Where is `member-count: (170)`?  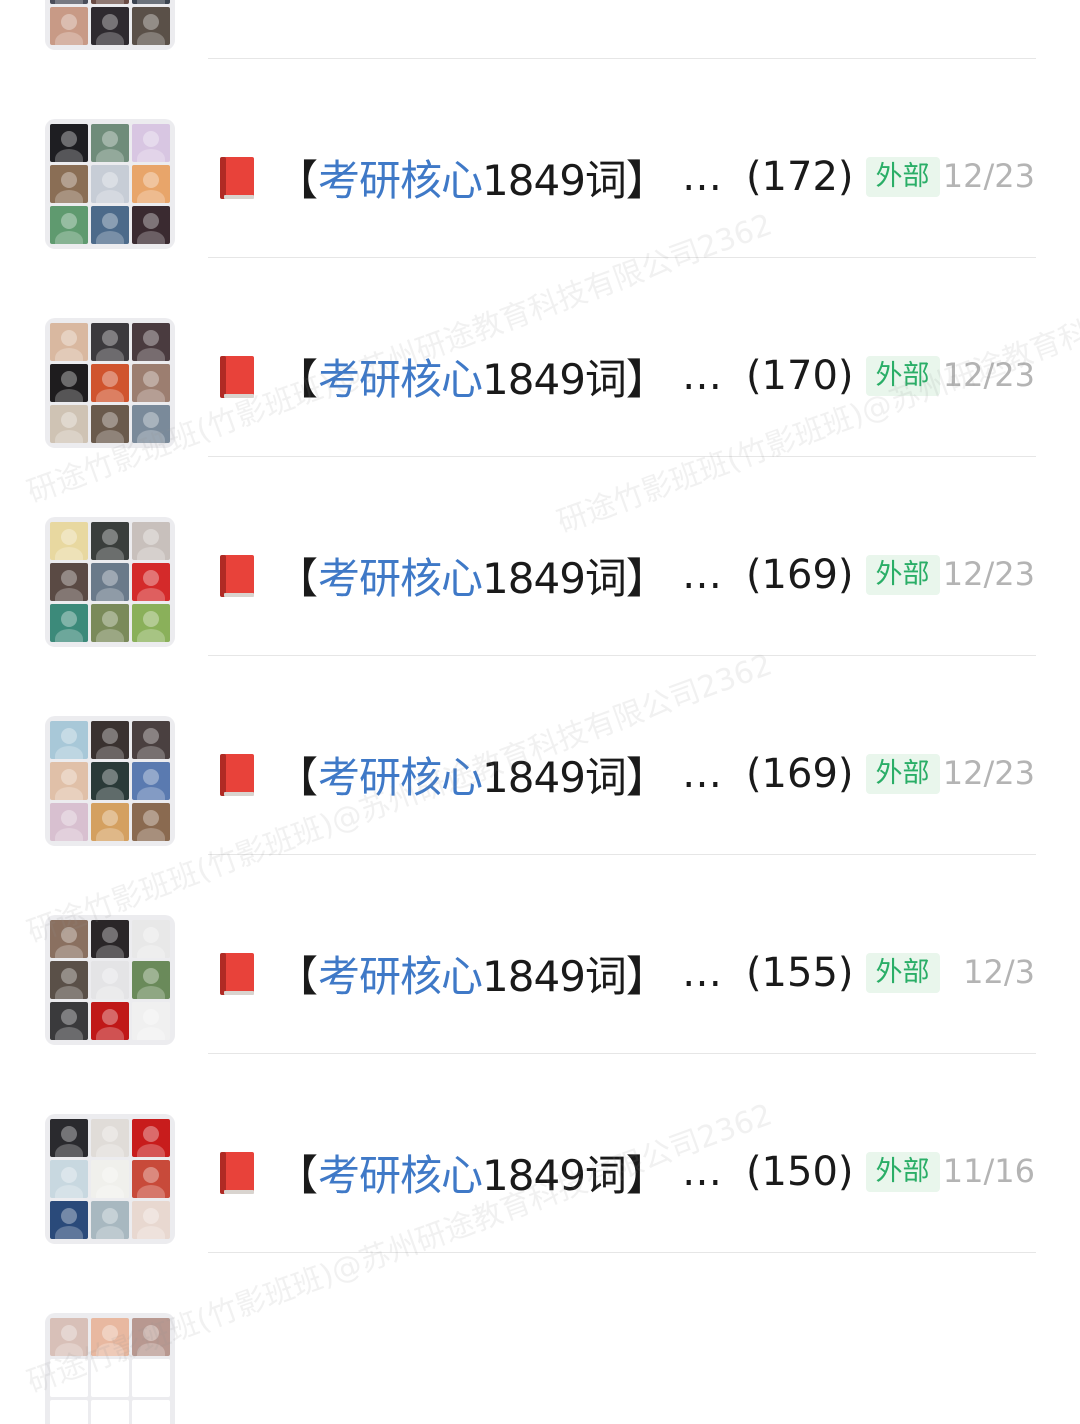 member-count: (170) is located at coordinates (799, 376).